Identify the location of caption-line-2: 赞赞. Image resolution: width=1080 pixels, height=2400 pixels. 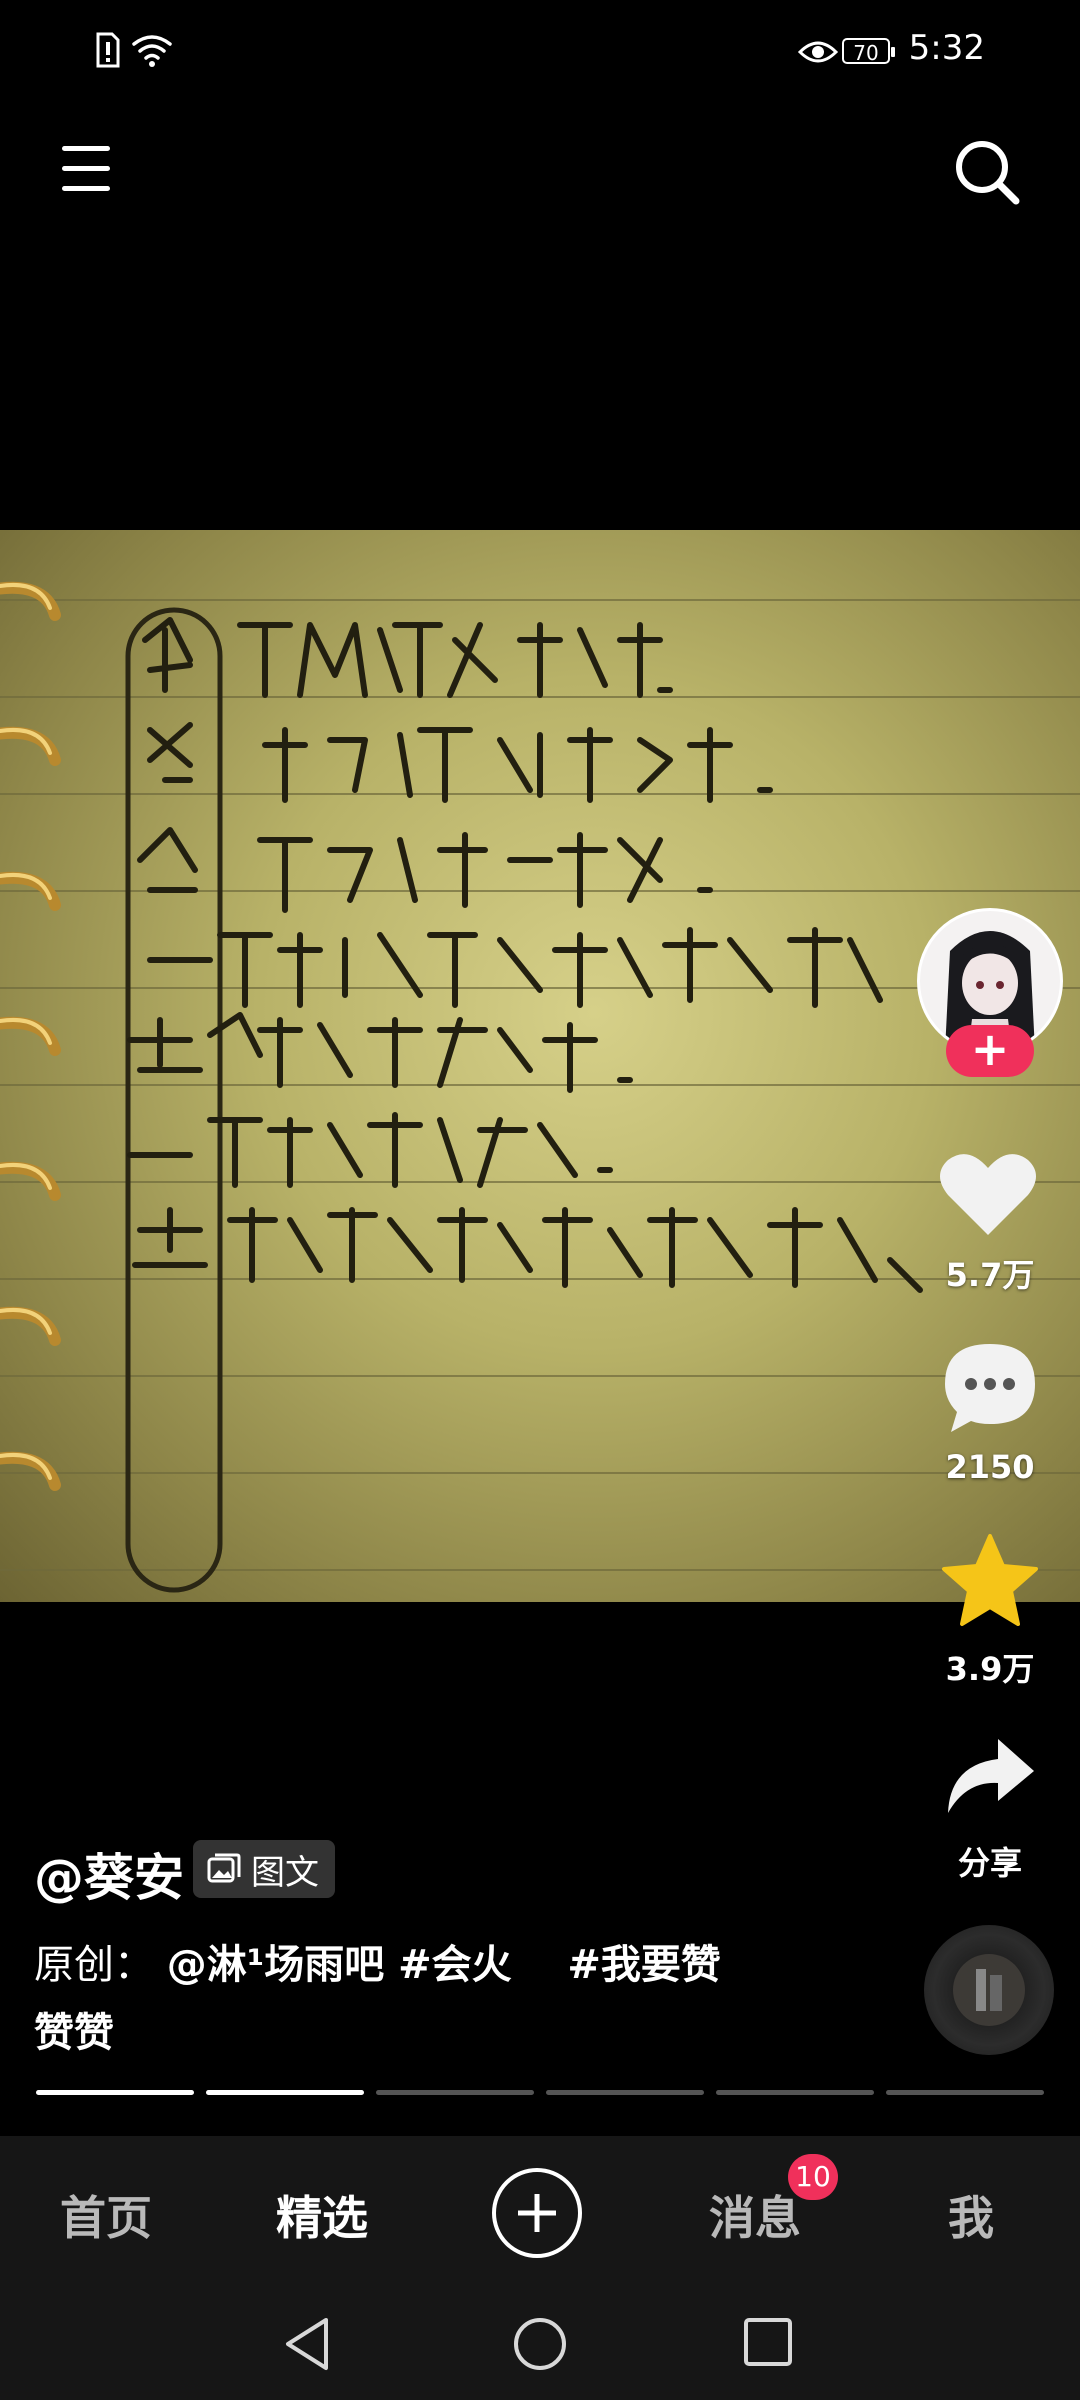
(74, 2029).